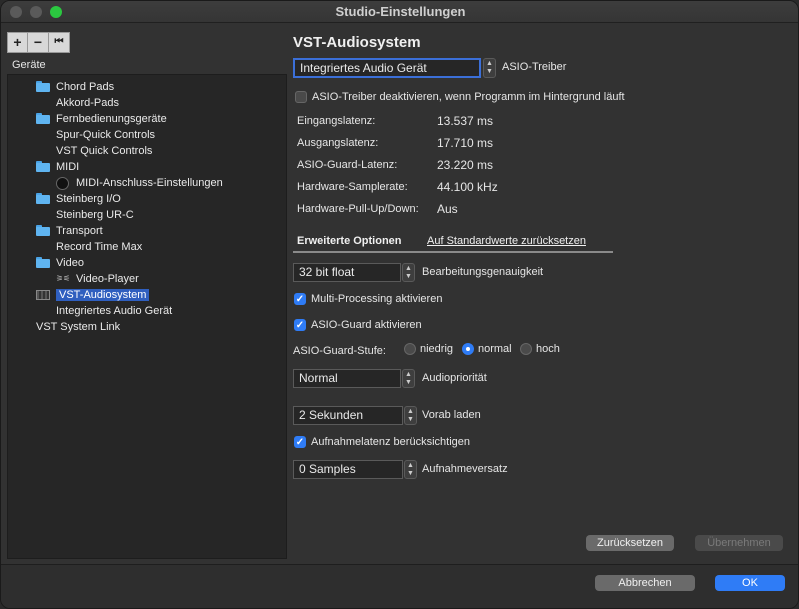 The height and width of the screenshot is (609, 799). I want to click on radio-hoch, so click(526, 349).